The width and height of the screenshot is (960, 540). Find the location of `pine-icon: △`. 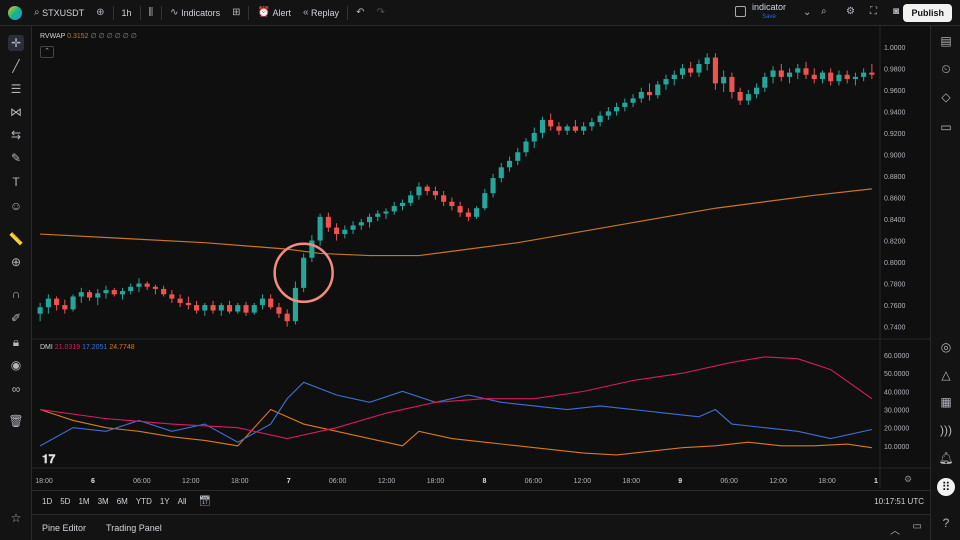

pine-icon: △ is located at coordinates (946, 375).